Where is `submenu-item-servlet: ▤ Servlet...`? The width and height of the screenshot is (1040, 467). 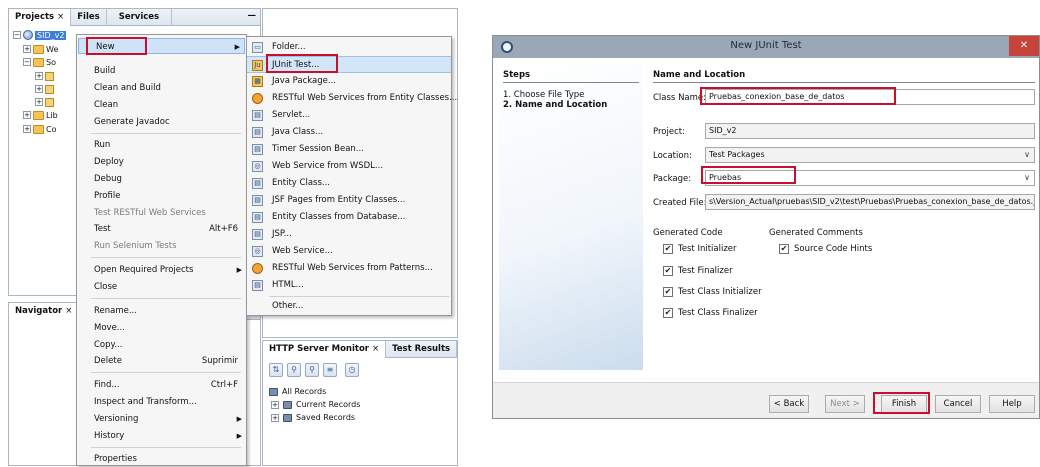
submenu-item-servlet: ▤ Servlet... is located at coordinates (349, 115).